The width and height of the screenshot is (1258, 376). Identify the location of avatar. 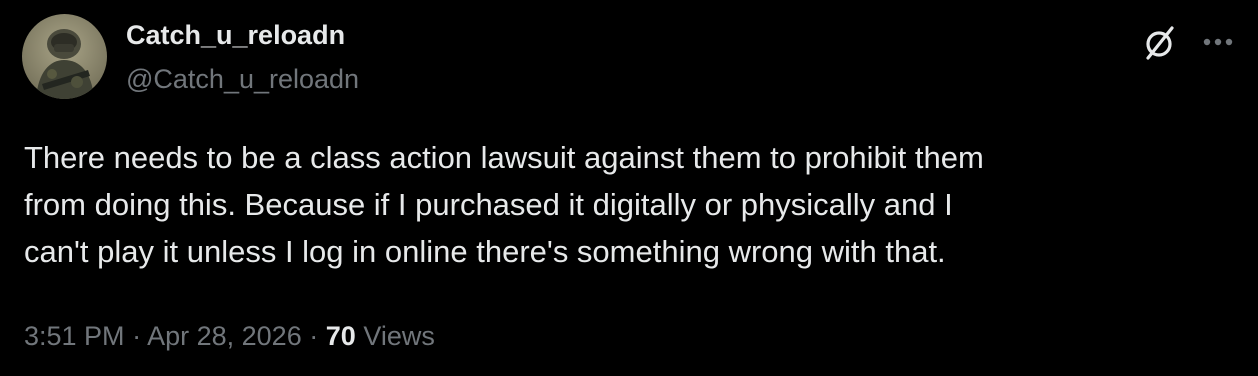
(64, 56).